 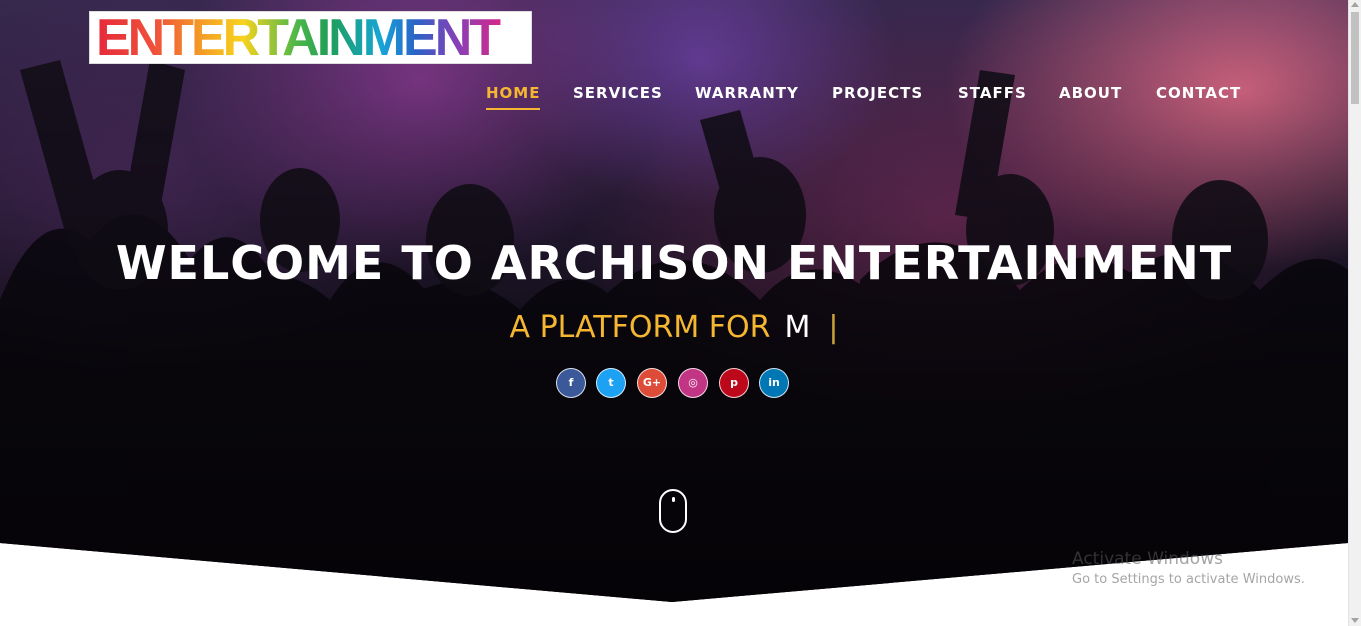 What do you see at coordinates (693, 383) in the screenshot?
I see `instagram-icon: ◎` at bounding box center [693, 383].